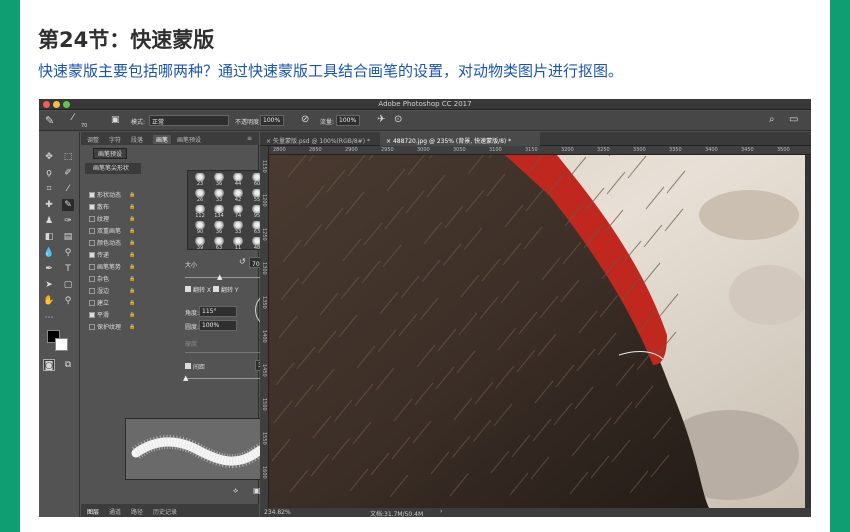  What do you see at coordinates (68, 157) in the screenshot?
I see `marquee-tool-icon: ⬚` at bounding box center [68, 157].